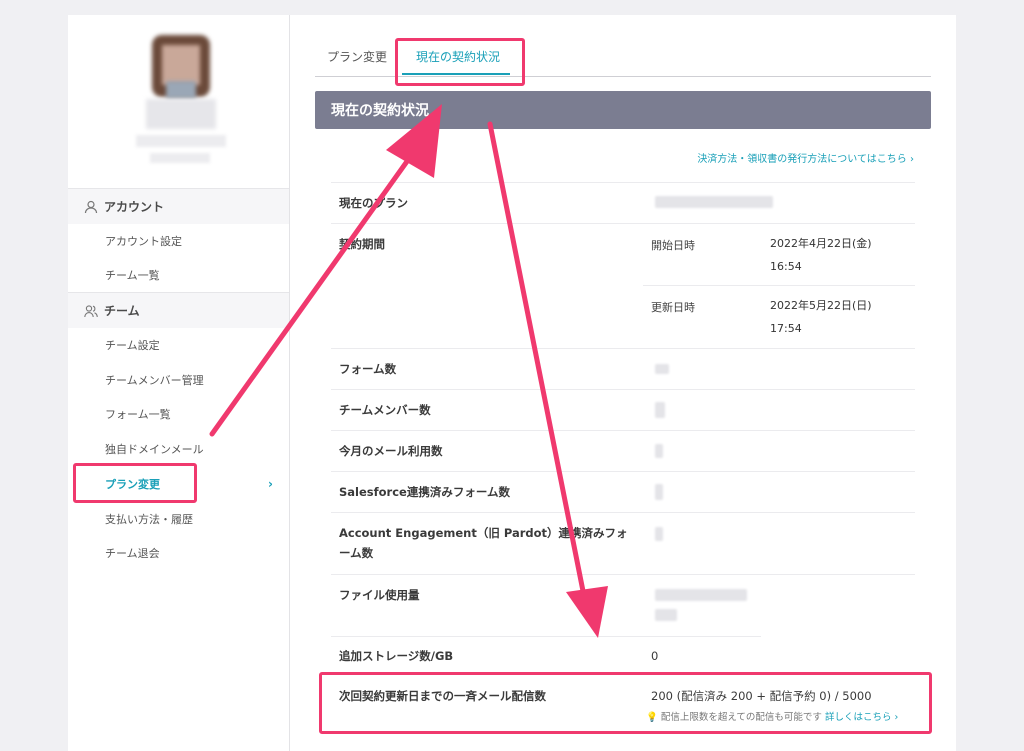 This screenshot has height=751, width=1024. Describe the element at coordinates (623, 450) in the screenshot. I see `table-row-mail-usage: 今月のメール利用数` at that location.